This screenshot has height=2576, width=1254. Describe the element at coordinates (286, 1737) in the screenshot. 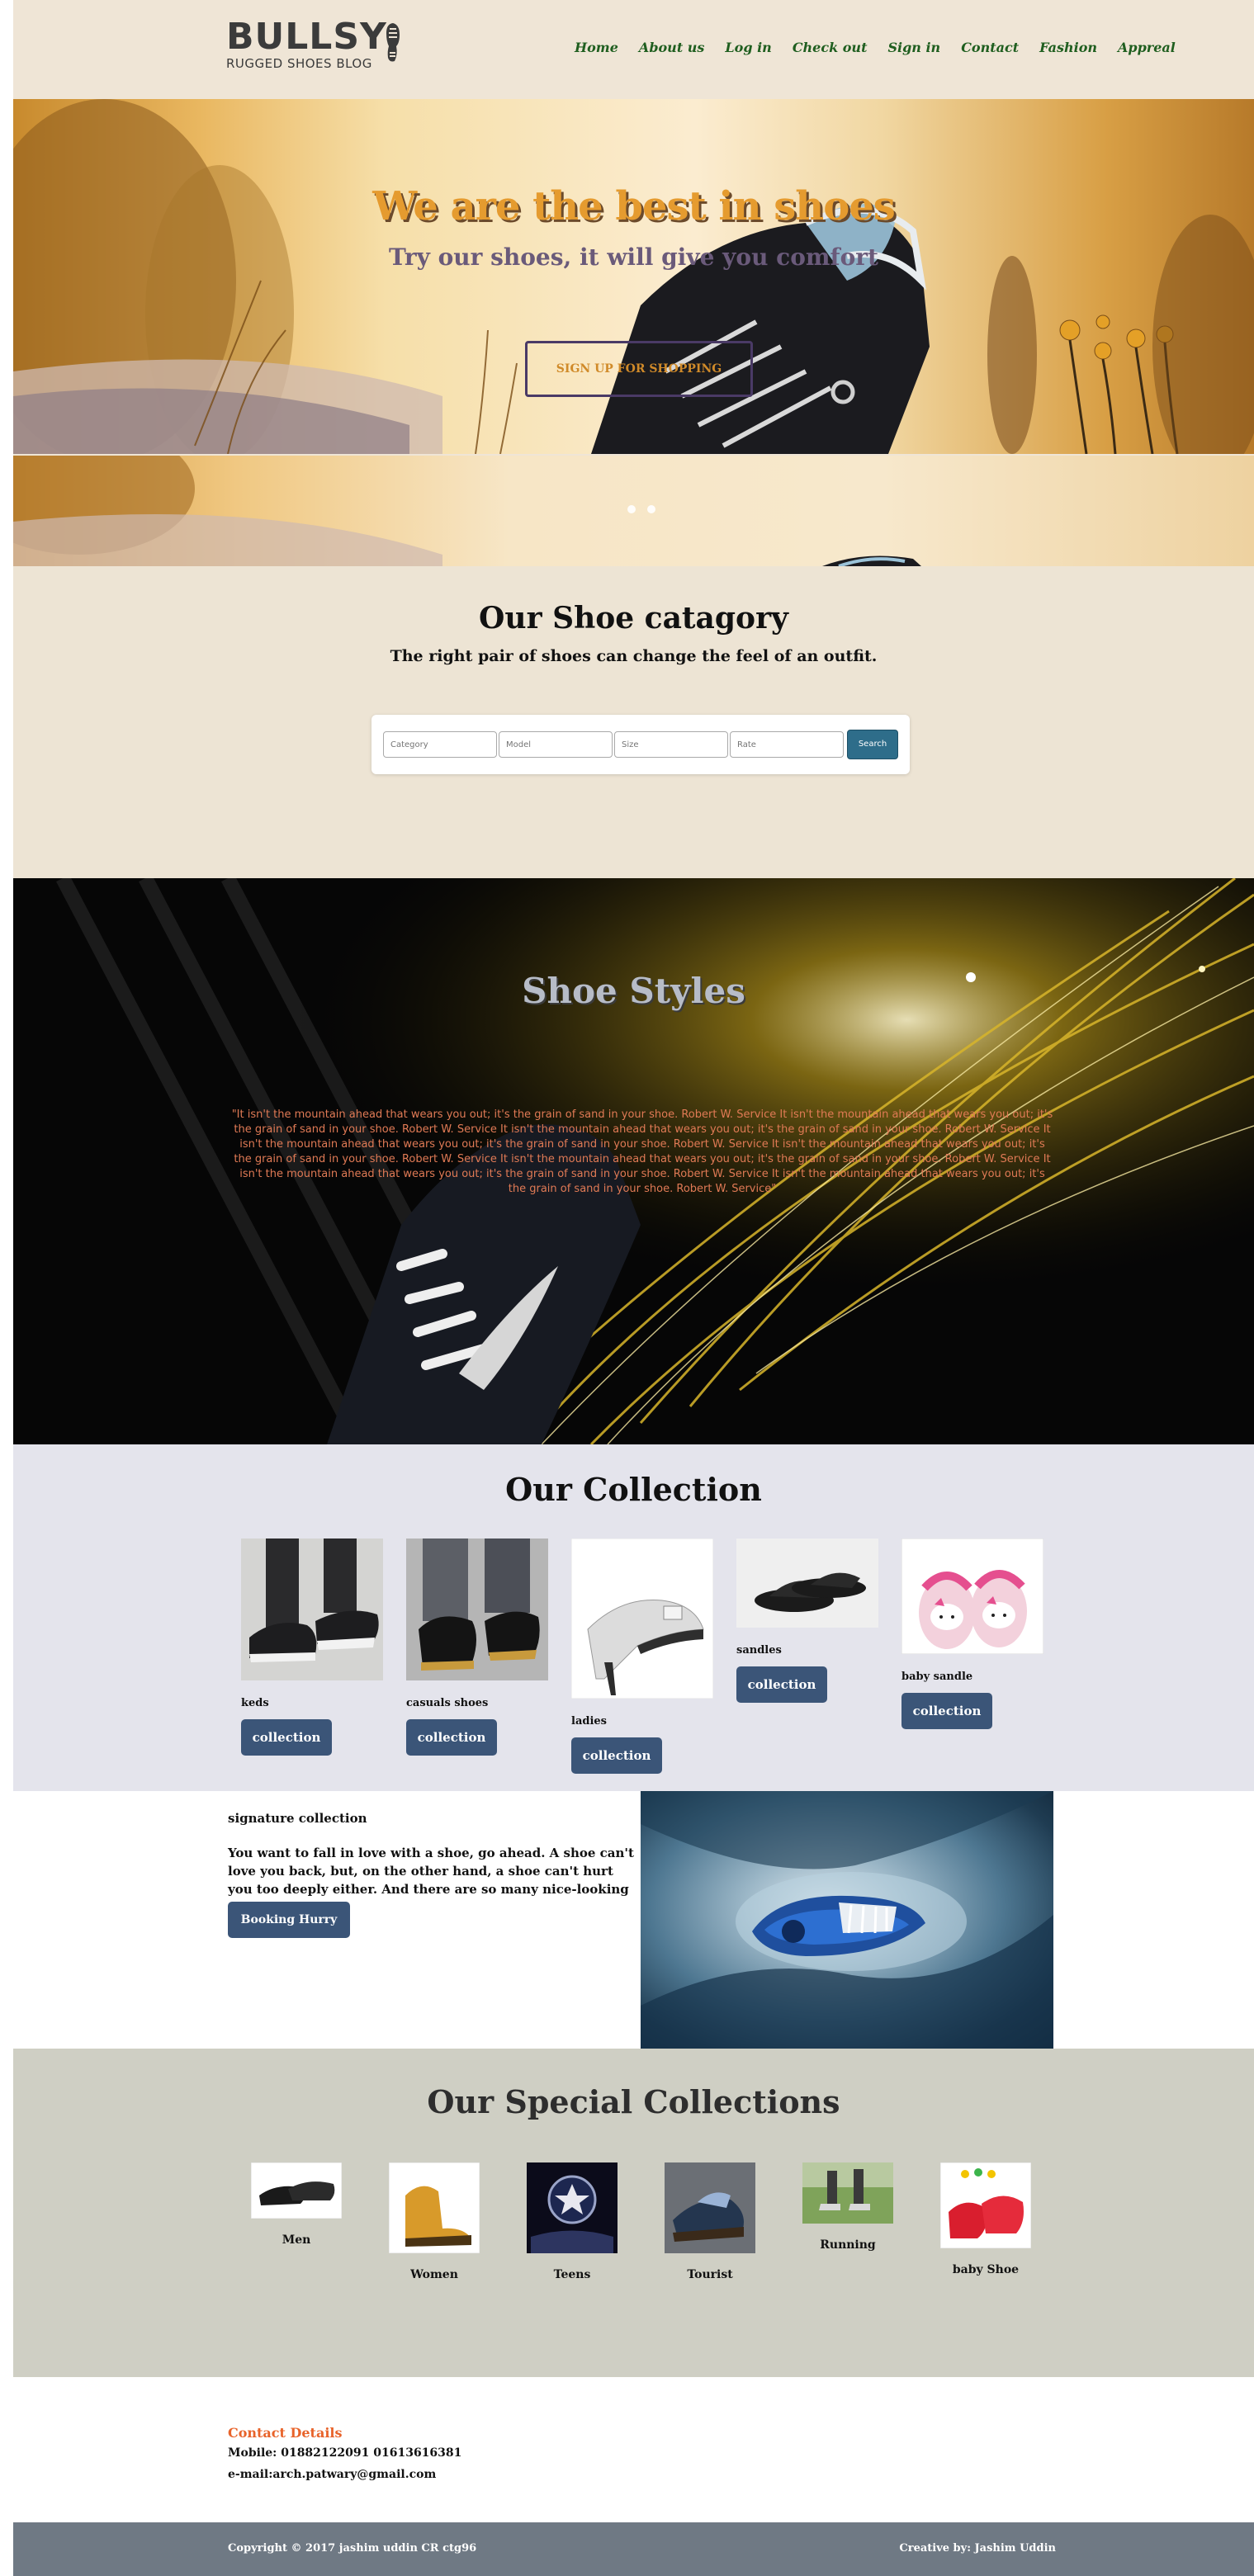

I see `keds-collection-button: collection` at that location.